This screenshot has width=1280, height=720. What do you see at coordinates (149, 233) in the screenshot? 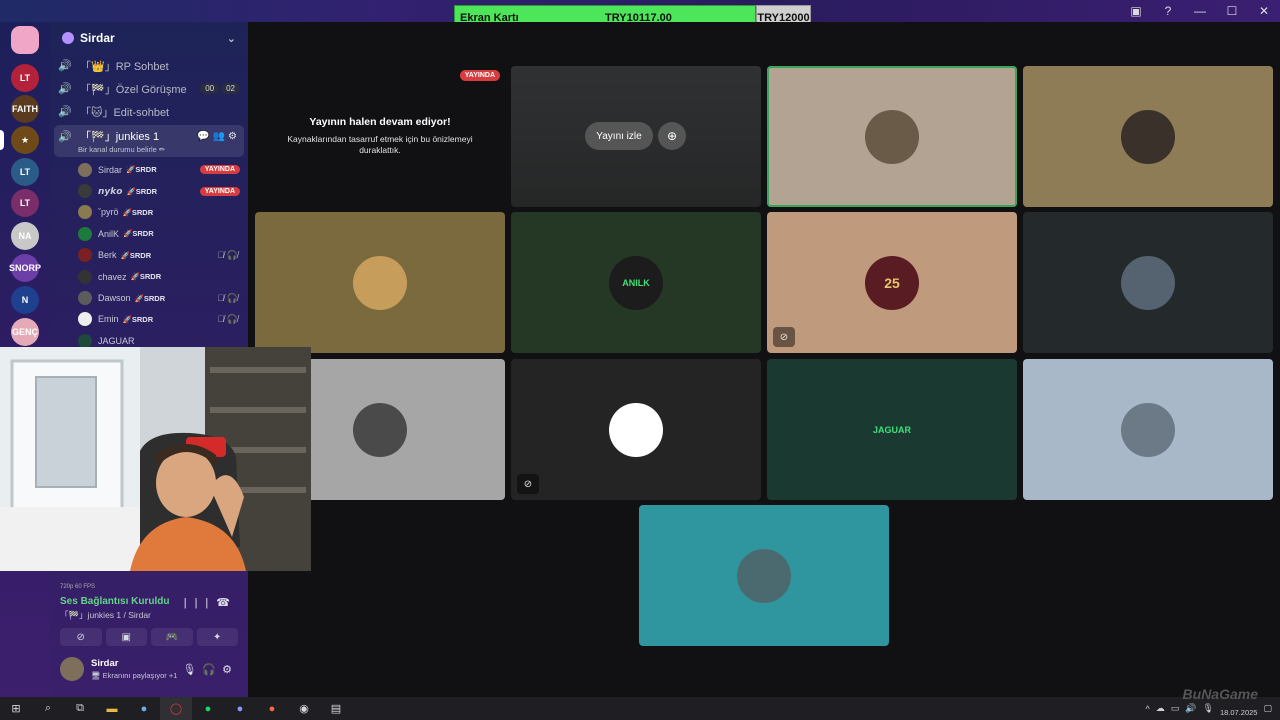
I see `voice-user: AnilK 🚀SRDR` at bounding box center [149, 233].